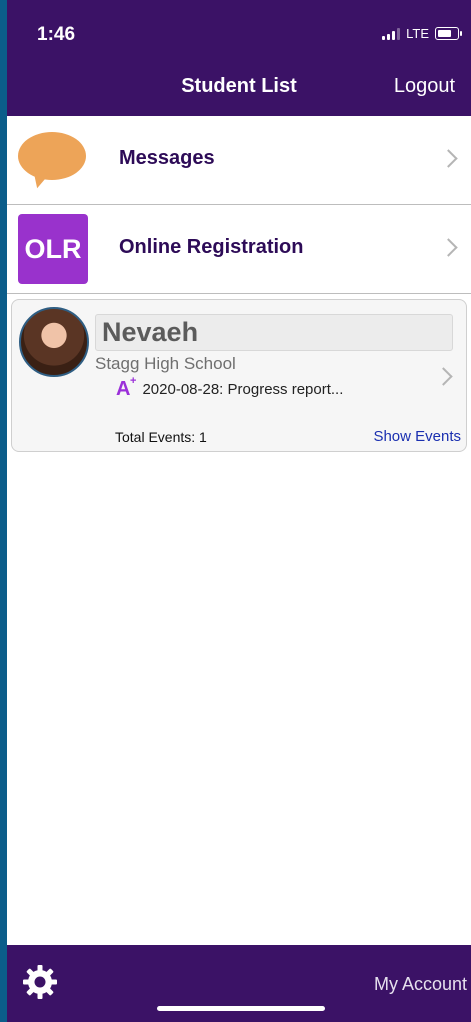 The width and height of the screenshot is (471, 1022). Describe the element at coordinates (150, 332) in the screenshot. I see `student-name: Nevaeh` at that location.